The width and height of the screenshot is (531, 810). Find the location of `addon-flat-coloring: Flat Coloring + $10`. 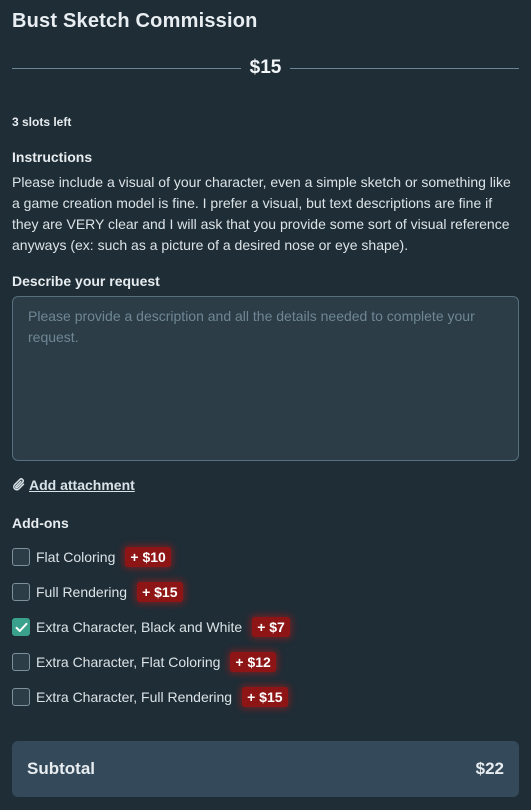

addon-flat-coloring: Flat Coloring + $10 is located at coordinates (91, 557).